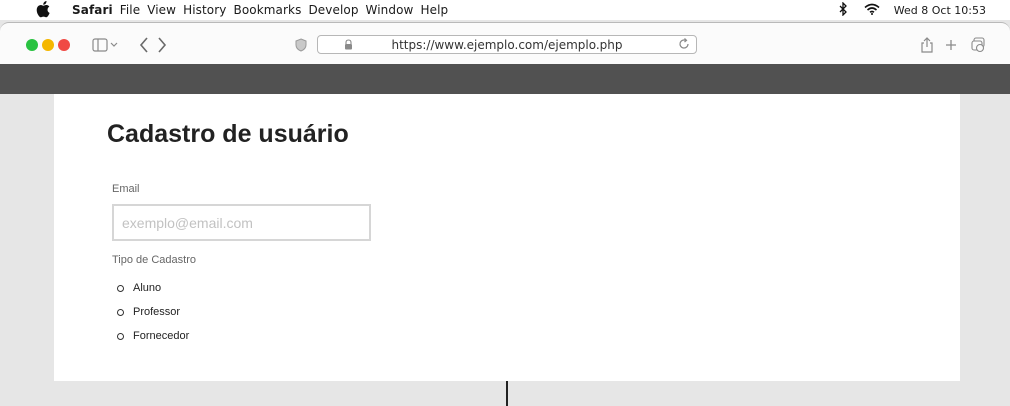 The height and width of the screenshot is (406, 1010). I want to click on window-minimize-button, so click(48, 45).